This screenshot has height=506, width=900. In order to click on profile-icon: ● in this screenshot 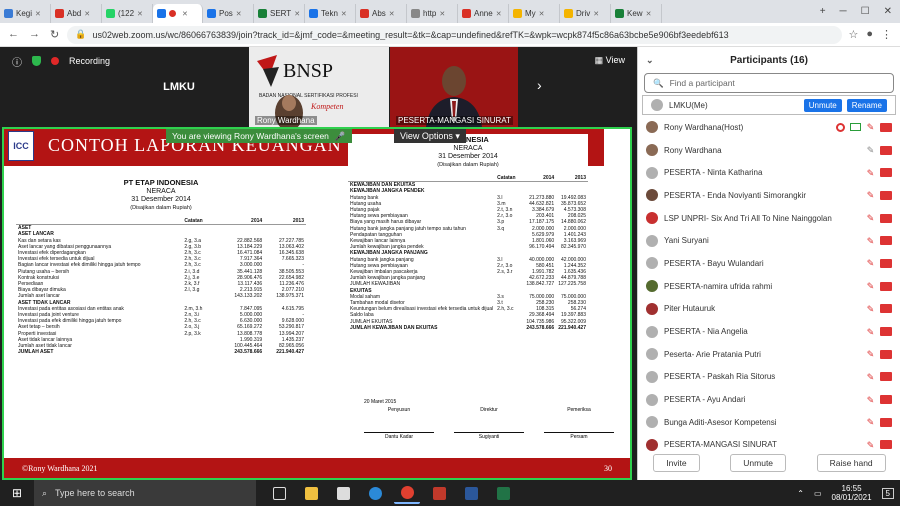, I will do `click(869, 34)`.